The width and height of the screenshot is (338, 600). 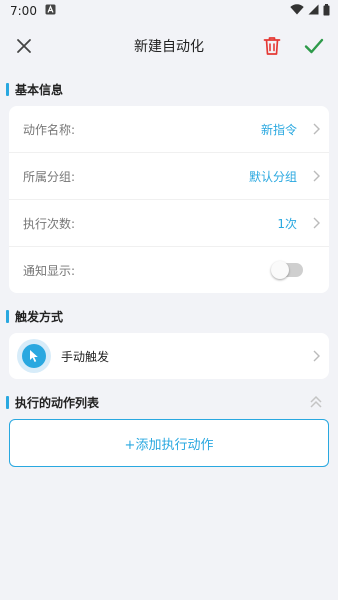 I want to click on app-bar: 新建自动化, so click(x=169, y=46).